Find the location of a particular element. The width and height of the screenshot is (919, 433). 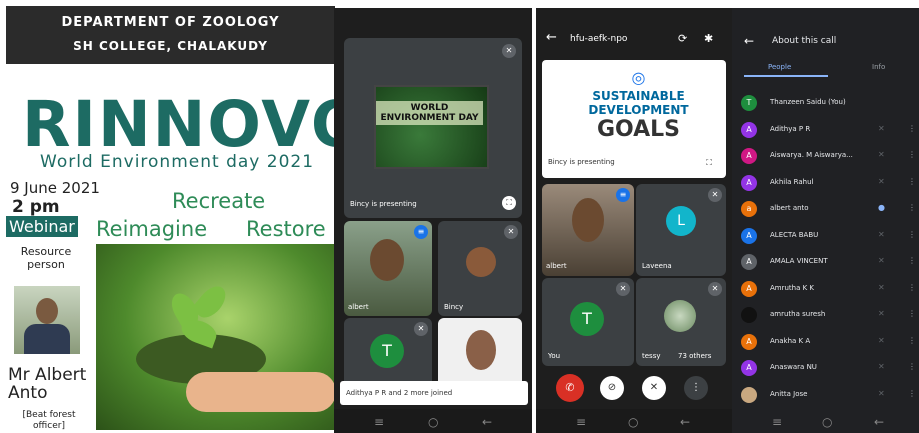

participant-row: A Amrutha K K ✕ ⋮ is located at coordinates (825, 289).